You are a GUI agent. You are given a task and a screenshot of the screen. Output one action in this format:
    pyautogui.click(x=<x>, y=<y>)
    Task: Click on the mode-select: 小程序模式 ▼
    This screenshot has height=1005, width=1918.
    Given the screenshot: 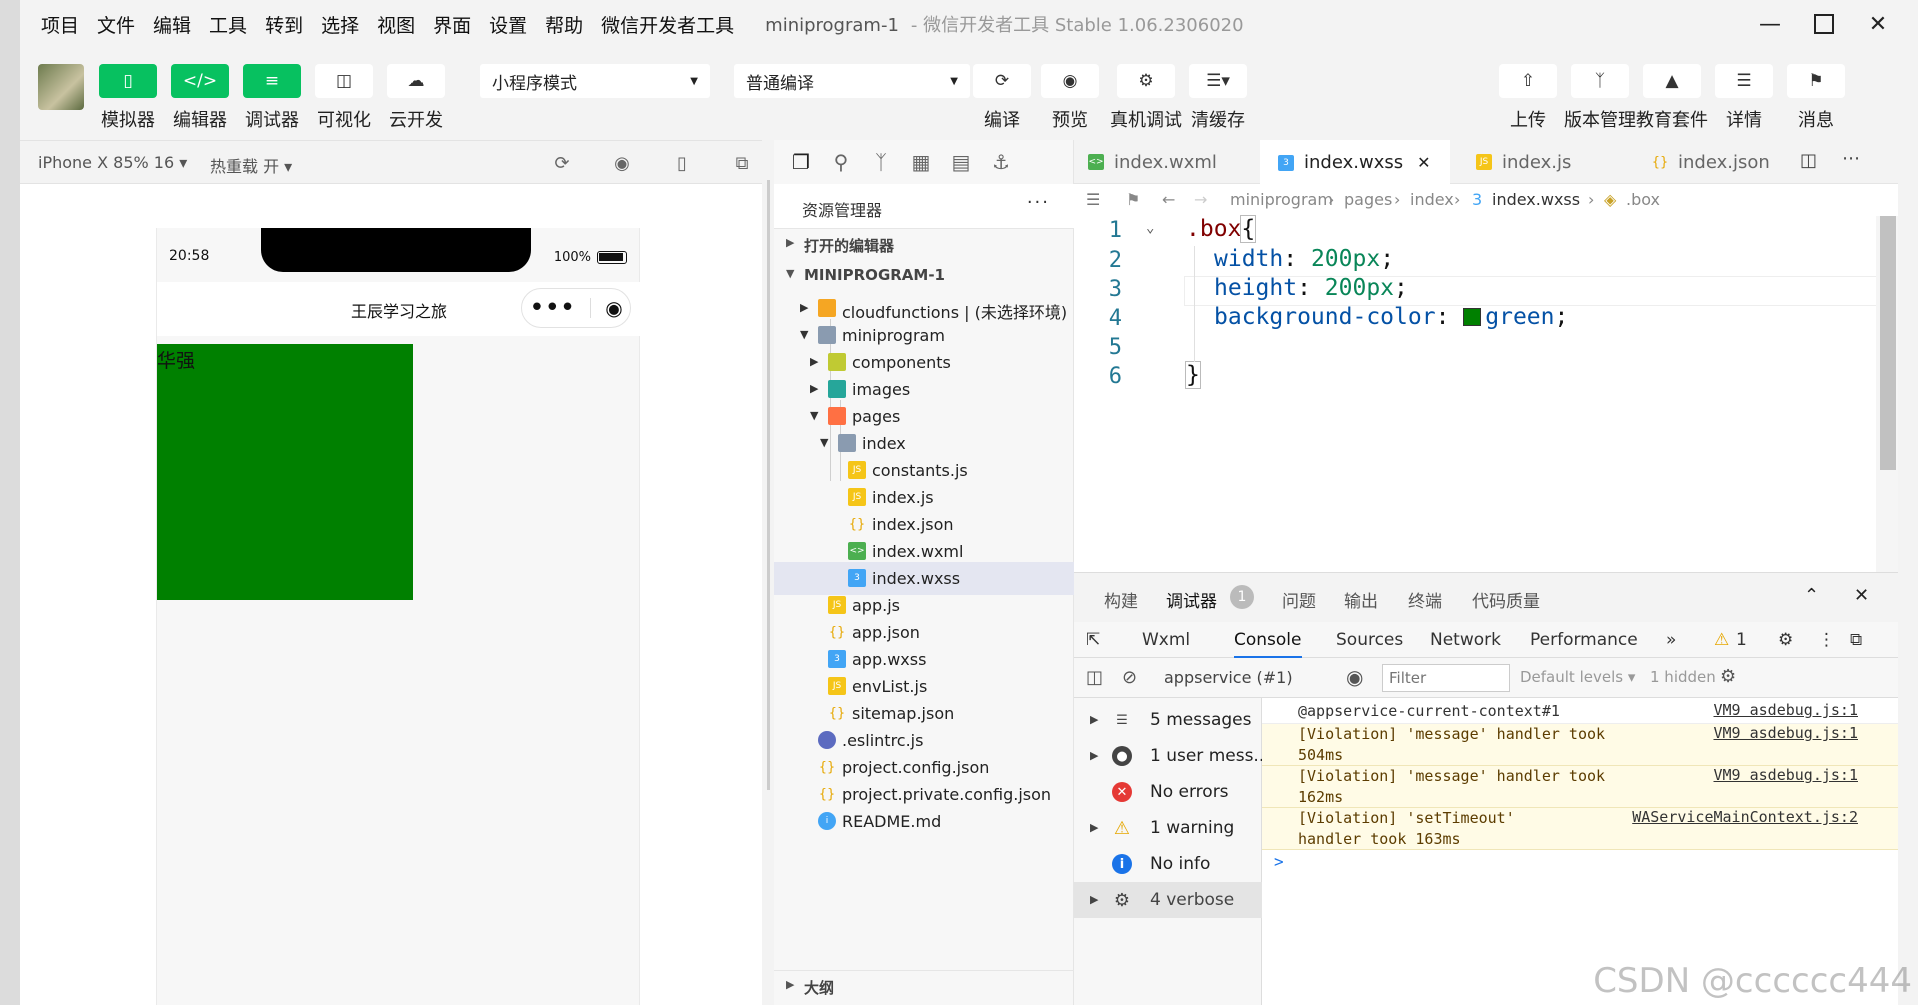 What is the action you would take?
    pyautogui.click(x=595, y=81)
    